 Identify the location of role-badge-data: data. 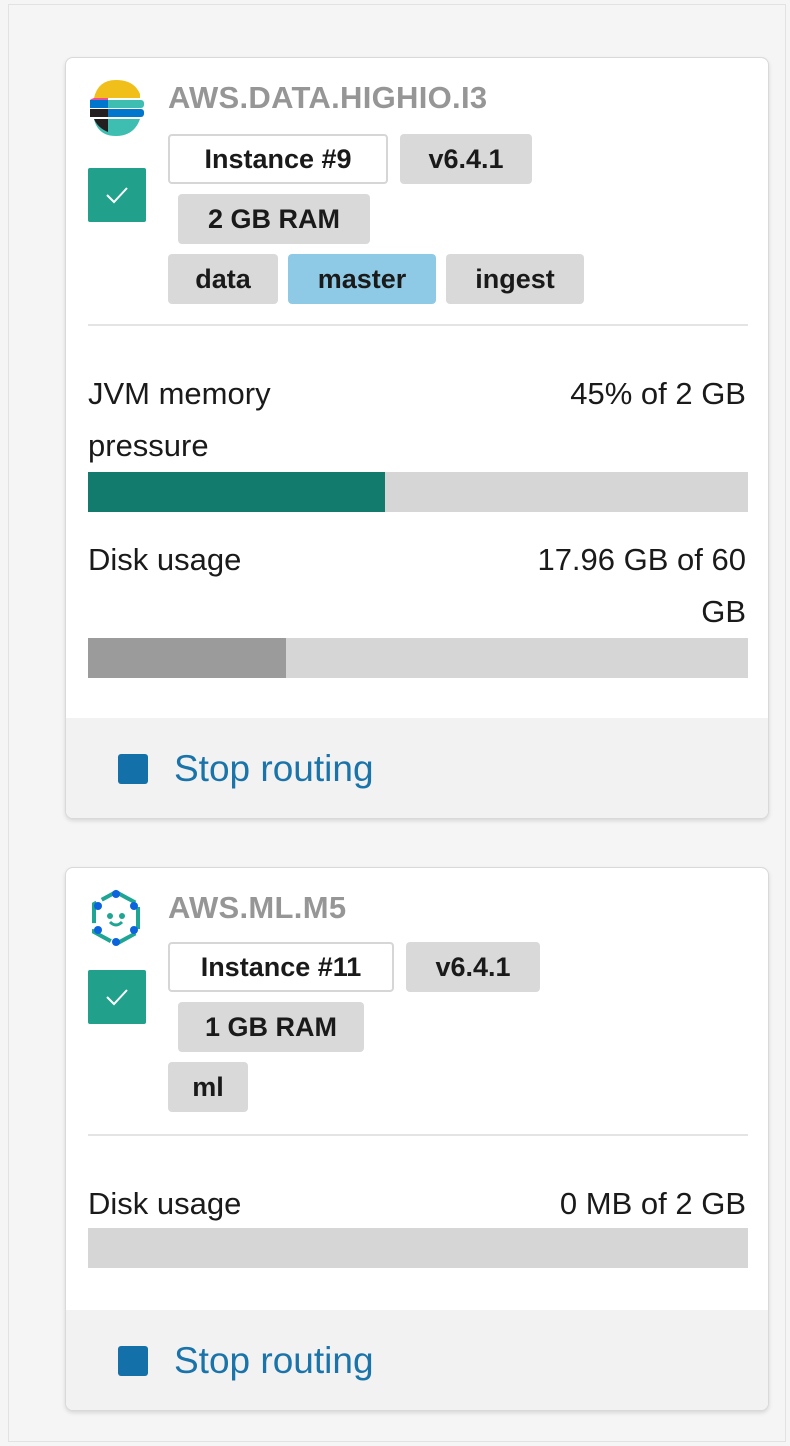
(223, 279).